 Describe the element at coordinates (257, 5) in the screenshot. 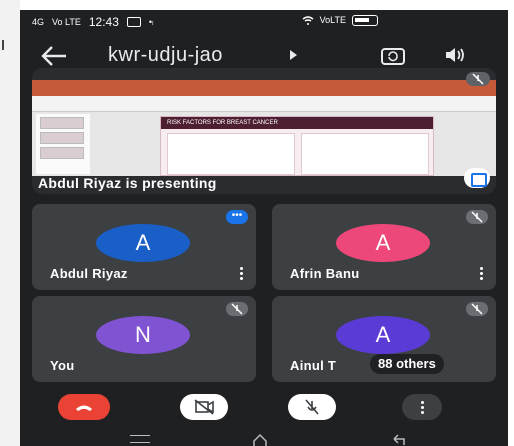

I see `screenshot-top-margin` at that location.